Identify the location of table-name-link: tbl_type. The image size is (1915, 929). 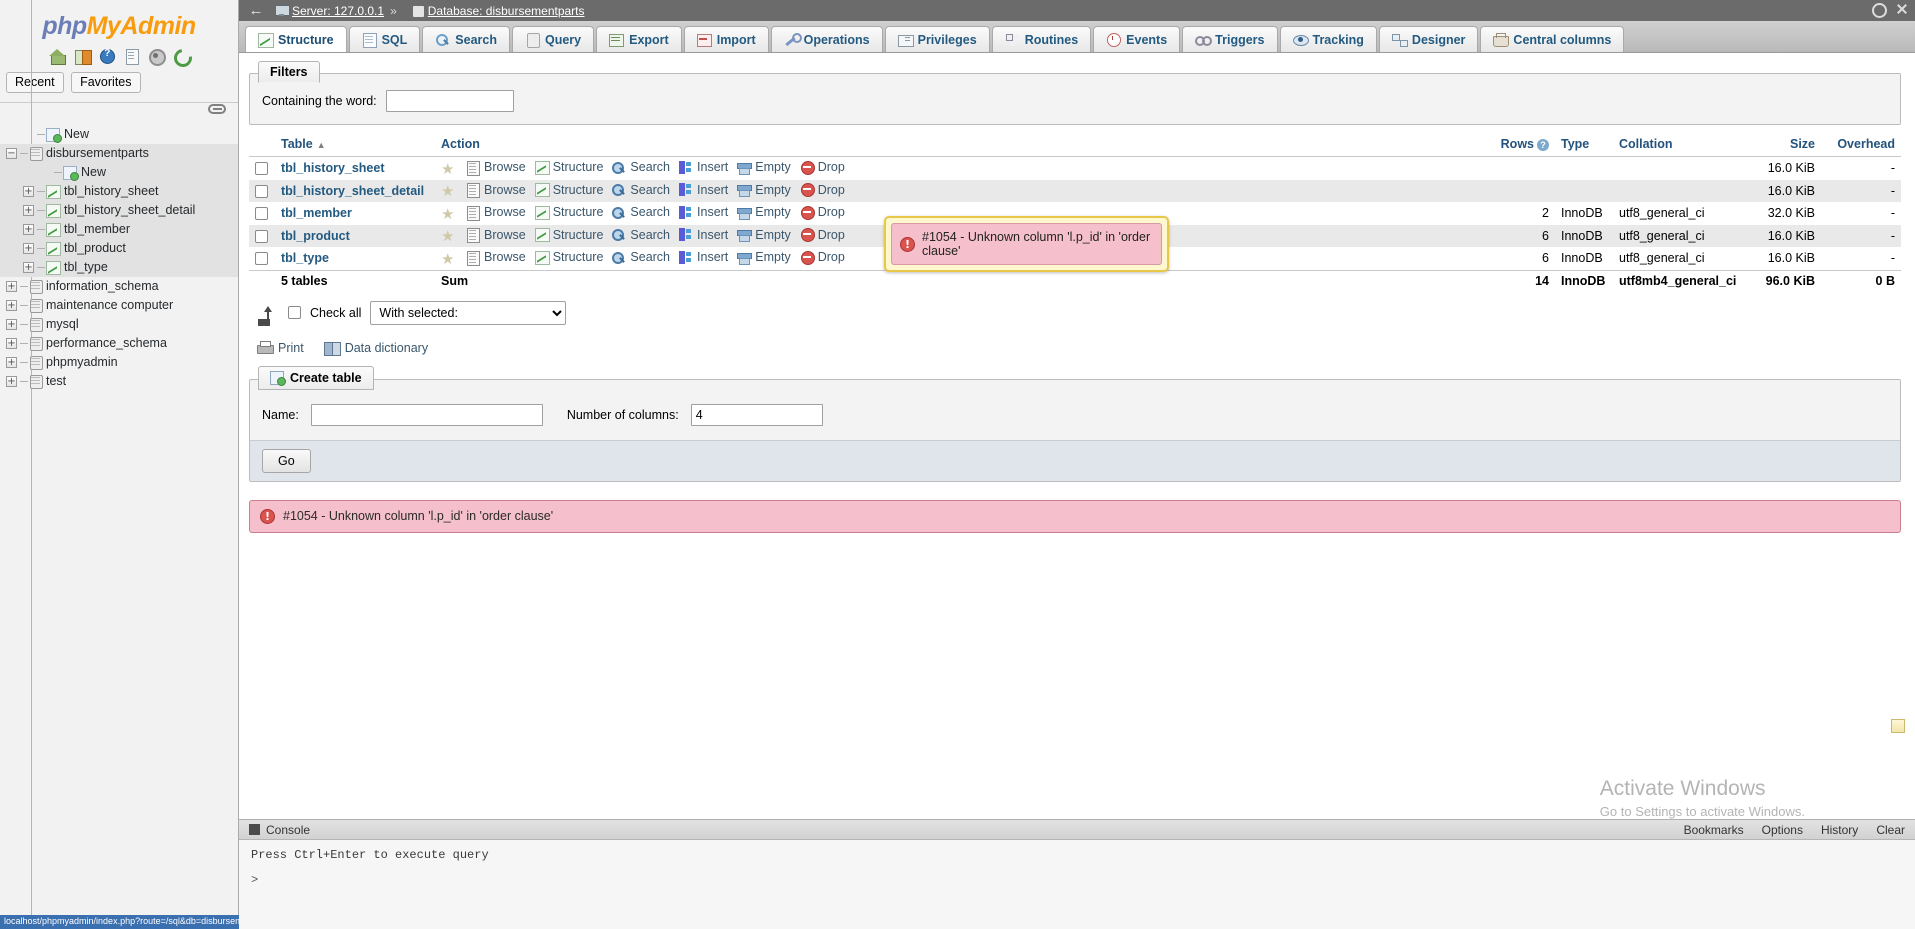
(305, 258).